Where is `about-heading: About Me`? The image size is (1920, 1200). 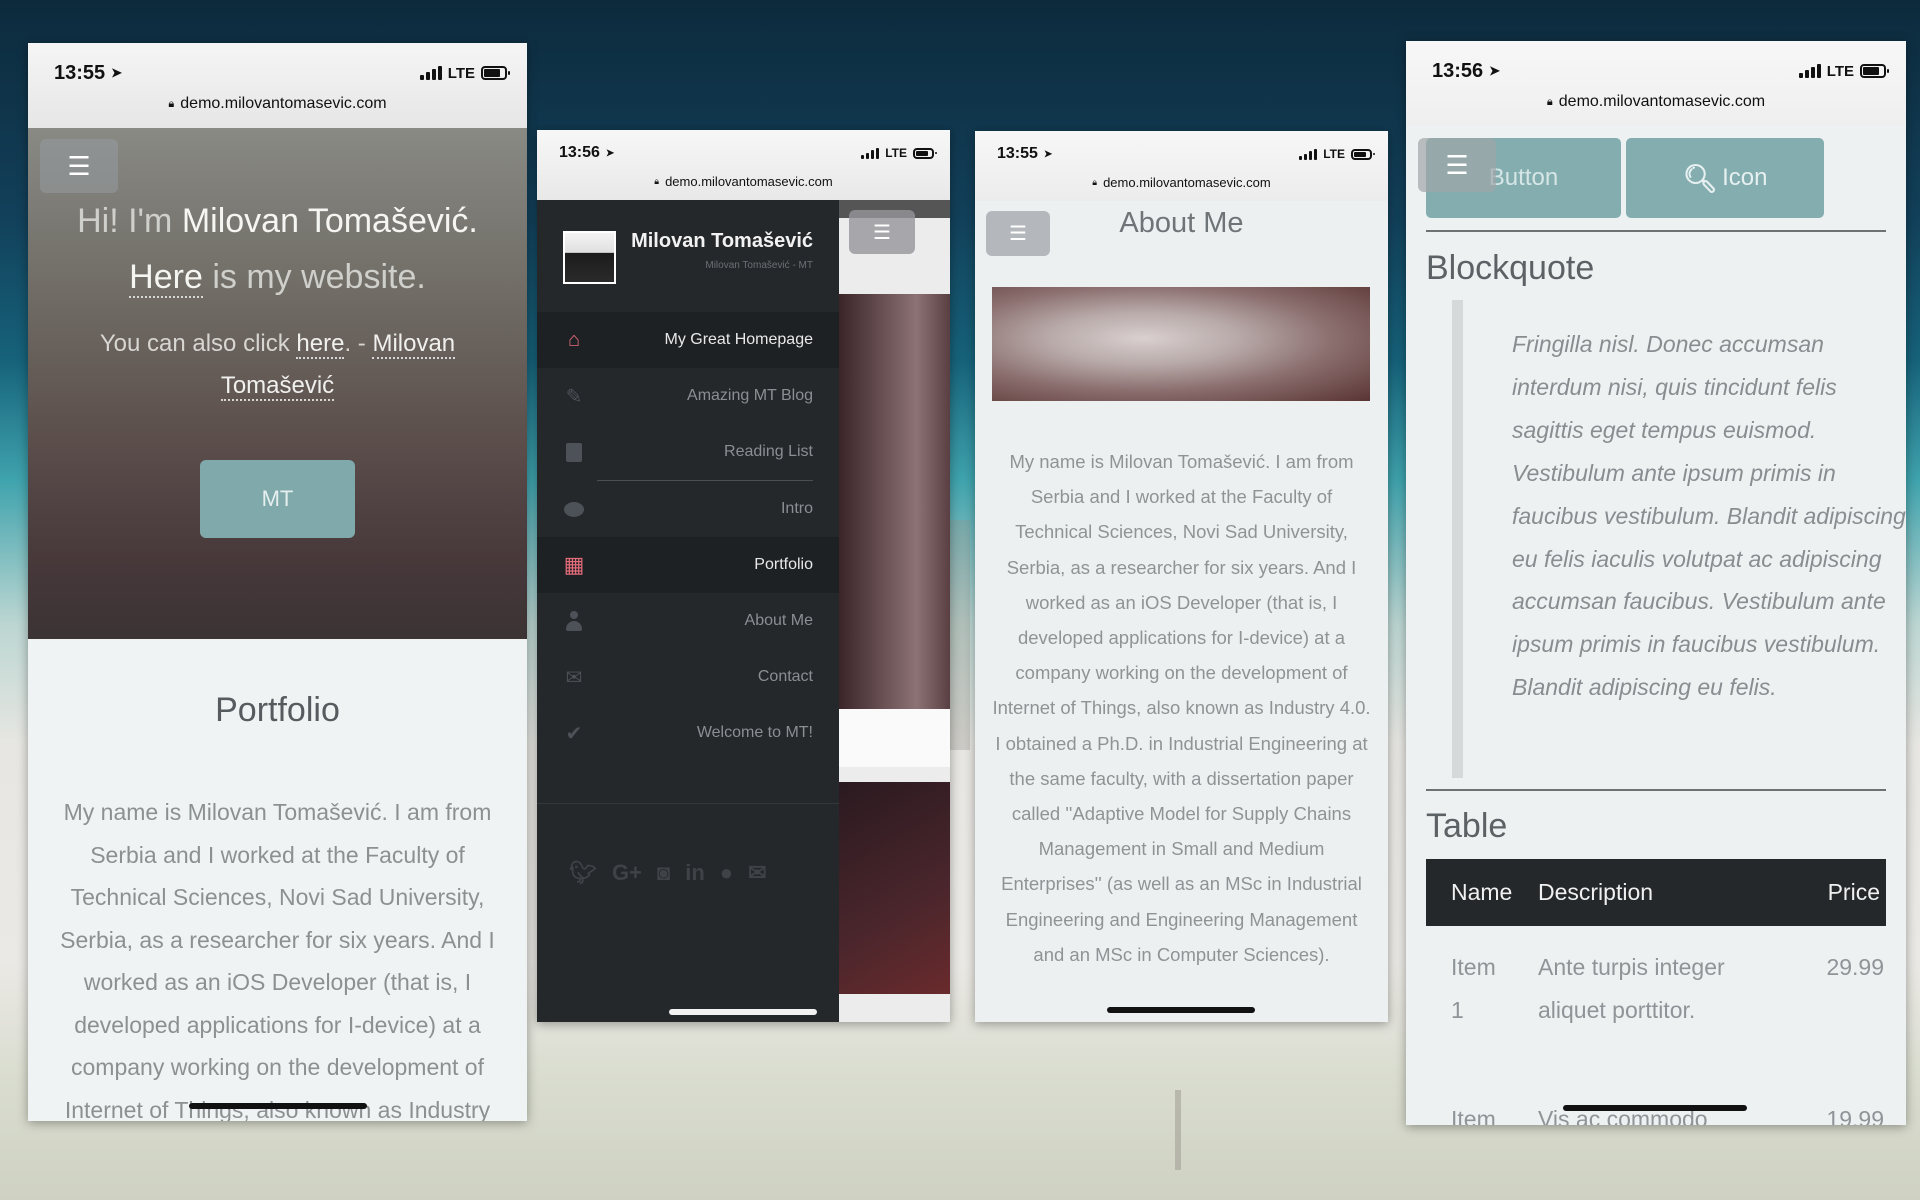
about-heading: About Me is located at coordinates (1181, 223).